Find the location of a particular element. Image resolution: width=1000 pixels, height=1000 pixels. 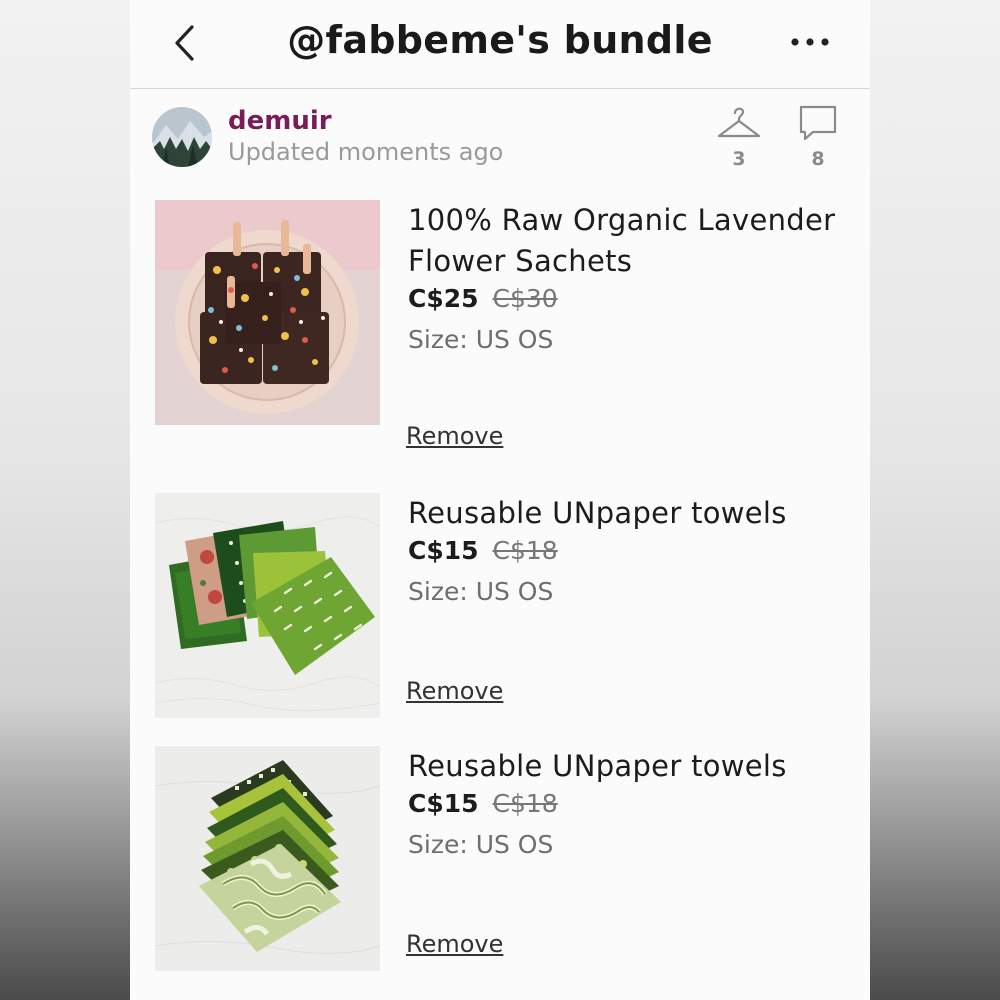

sachets-photo is located at coordinates (267, 312).